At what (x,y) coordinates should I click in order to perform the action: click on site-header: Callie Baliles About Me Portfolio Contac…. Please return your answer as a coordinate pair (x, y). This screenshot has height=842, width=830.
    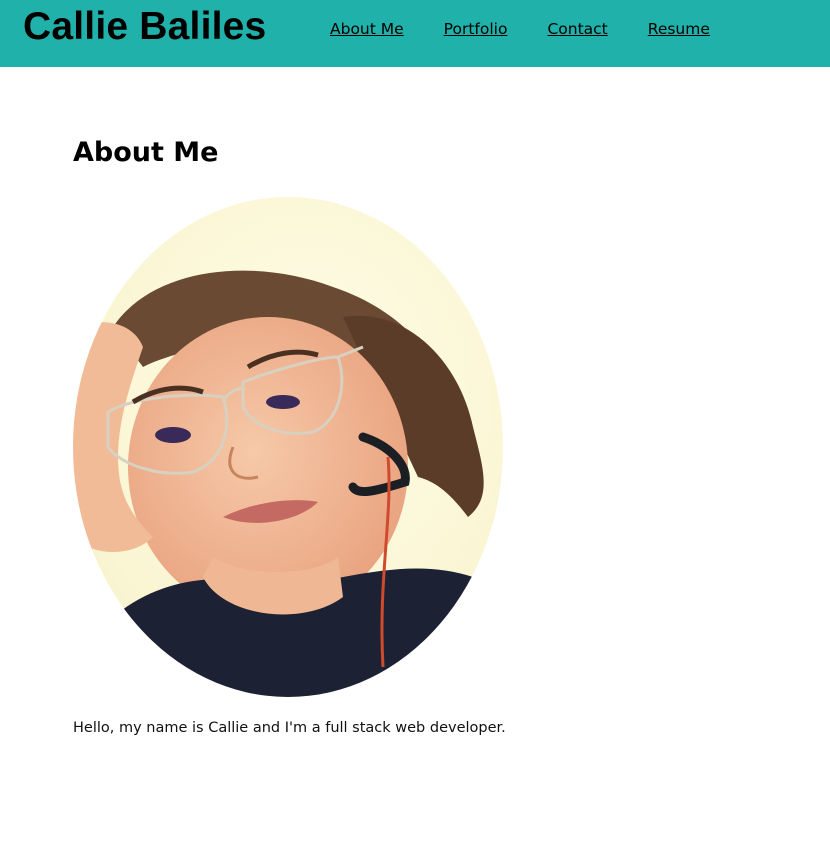
    Looking at the image, I should click on (415, 33).